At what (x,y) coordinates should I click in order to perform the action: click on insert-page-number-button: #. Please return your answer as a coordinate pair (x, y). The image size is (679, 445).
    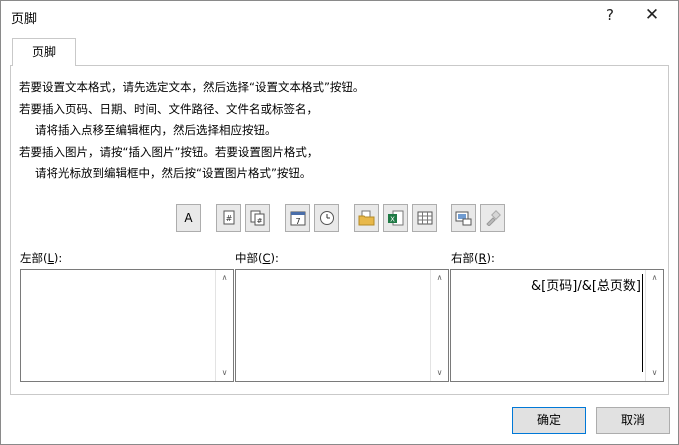
    Looking at the image, I should click on (228, 218).